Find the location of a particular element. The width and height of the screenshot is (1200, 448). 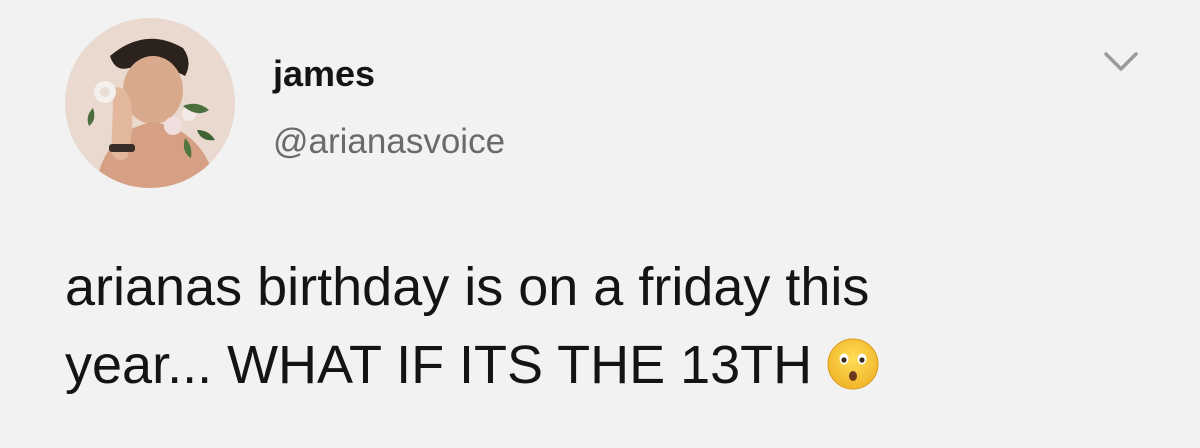

display-name: james is located at coordinates (324, 74).